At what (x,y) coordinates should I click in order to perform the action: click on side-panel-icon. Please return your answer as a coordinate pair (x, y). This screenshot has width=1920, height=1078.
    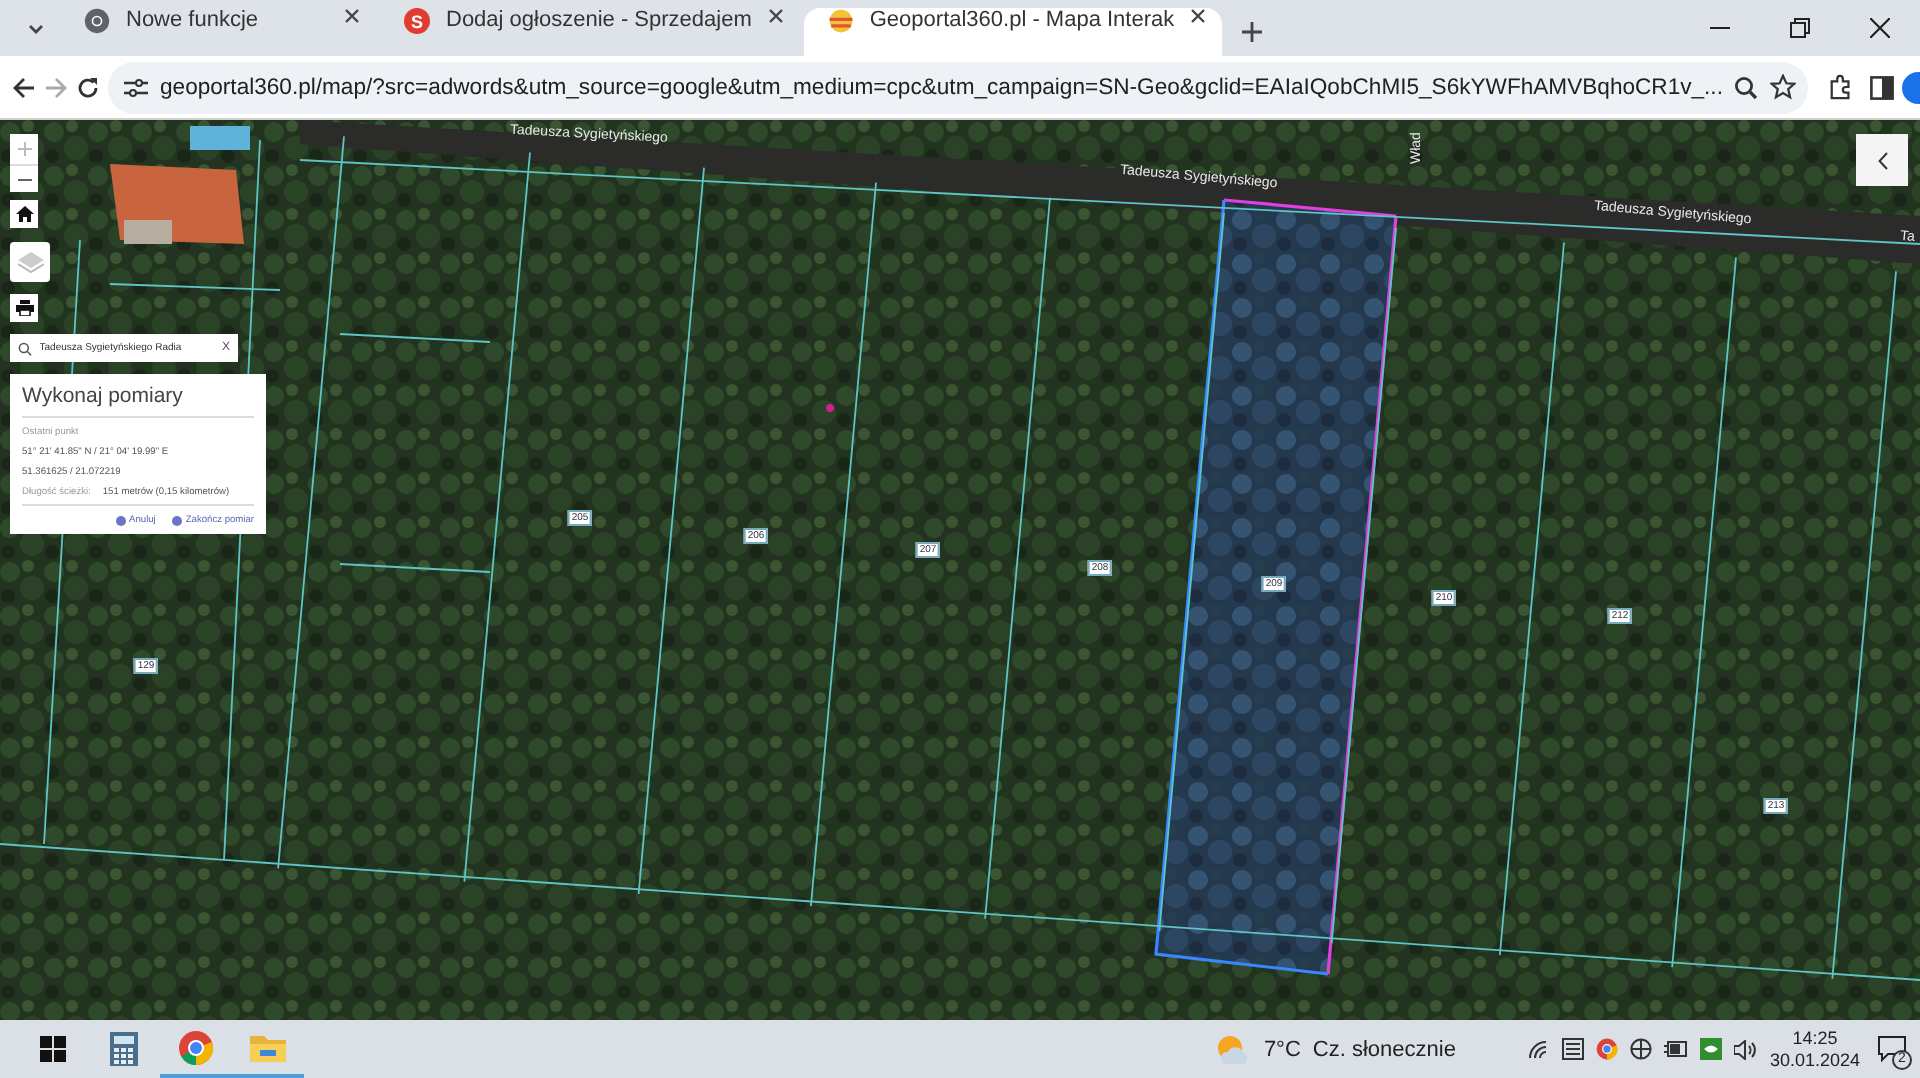
    Looking at the image, I should click on (1882, 87).